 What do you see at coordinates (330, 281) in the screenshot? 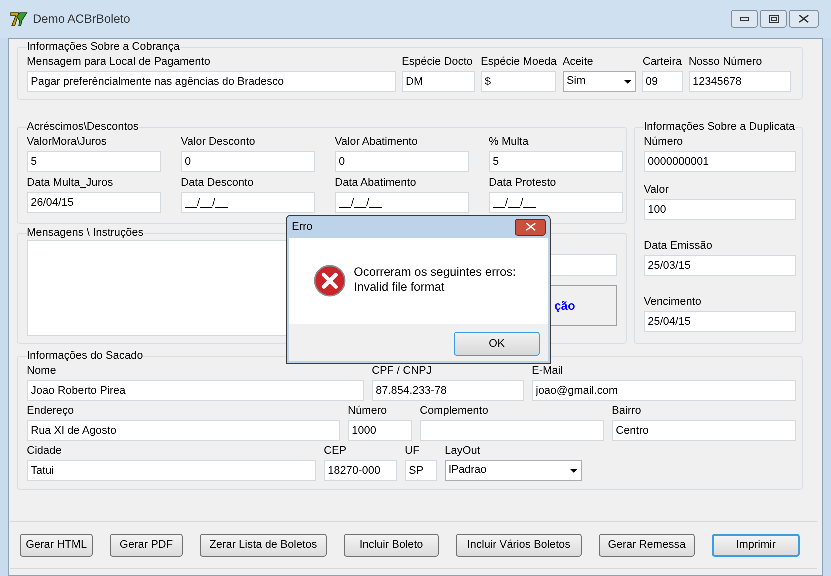
I see `error-icon` at bounding box center [330, 281].